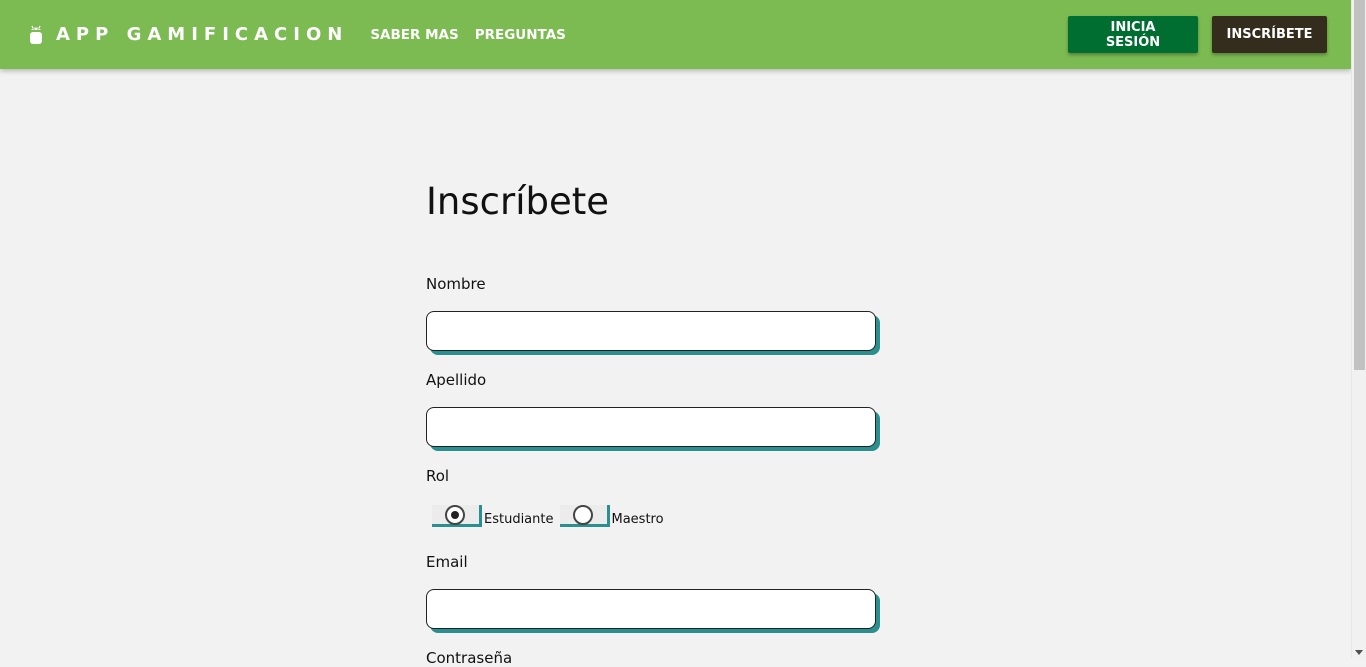 The width and height of the screenshot is (1366, 667). I want to click on nombre-input, so click(651, 331).